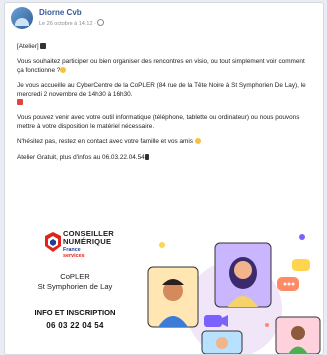  Describe the element at coordinates (20, 102) in the screenshot. I see `calendar-icon` at that location.